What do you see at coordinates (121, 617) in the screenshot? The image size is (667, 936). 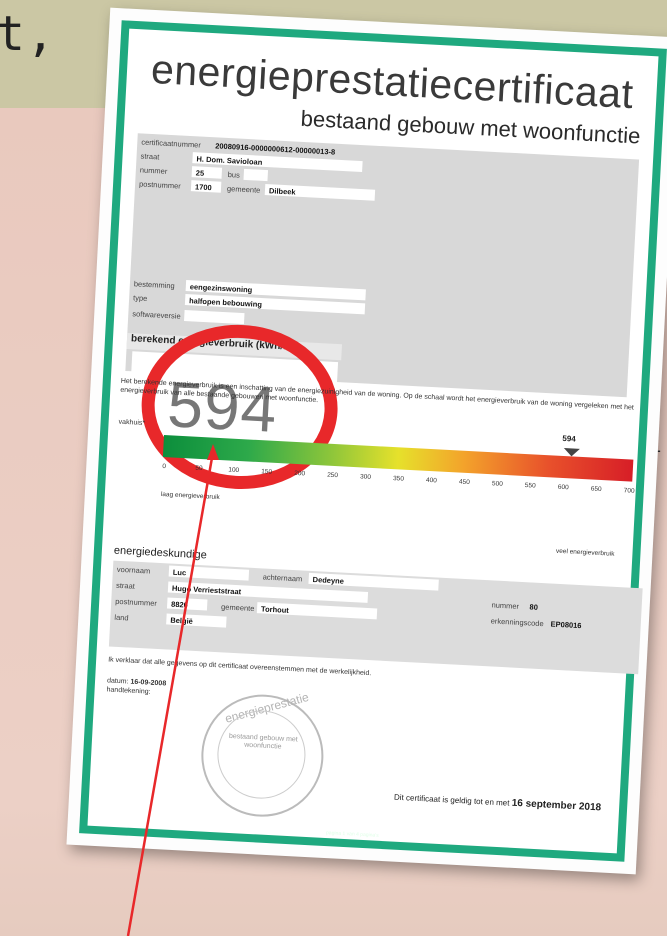 I see `expert-country-label: land` at bounding box center [121, 617].